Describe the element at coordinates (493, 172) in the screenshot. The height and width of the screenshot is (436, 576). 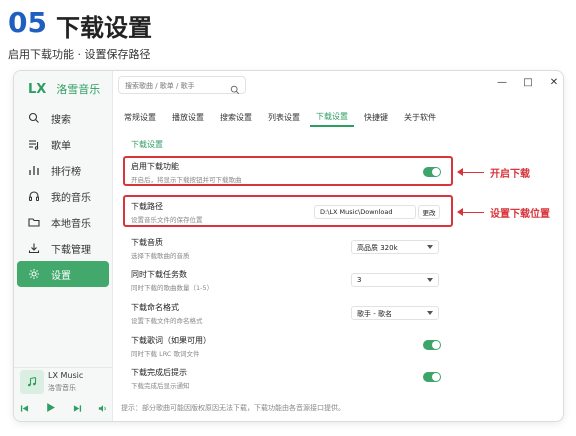
I see `annotation-enable-download: 开启下载` at that location.